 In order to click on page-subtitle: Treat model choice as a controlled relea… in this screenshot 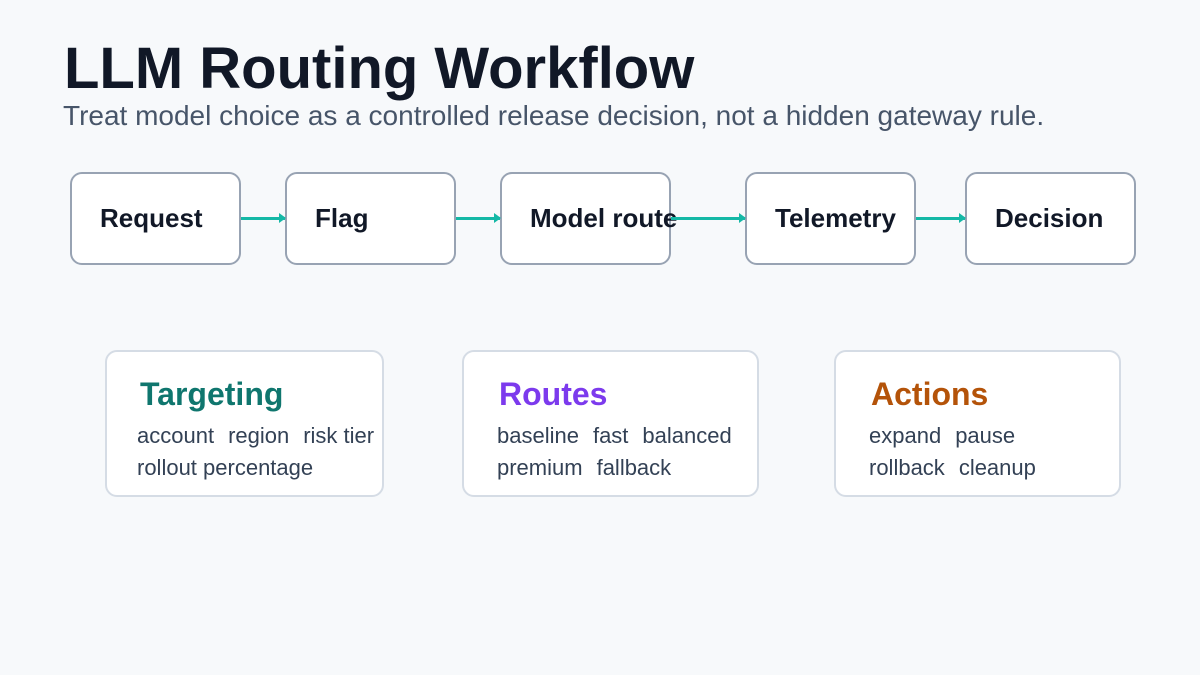, I will do `click(554, 115)`.